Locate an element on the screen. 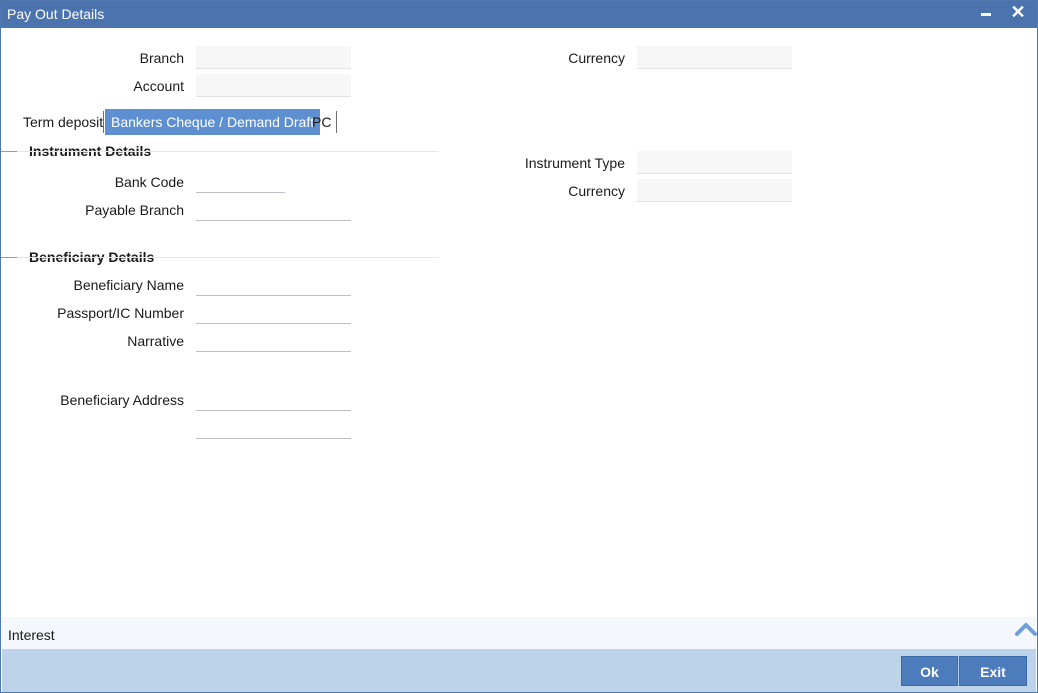 The image size is (1038, 693). ok-button: Ok is located at coordinates (929, 671).